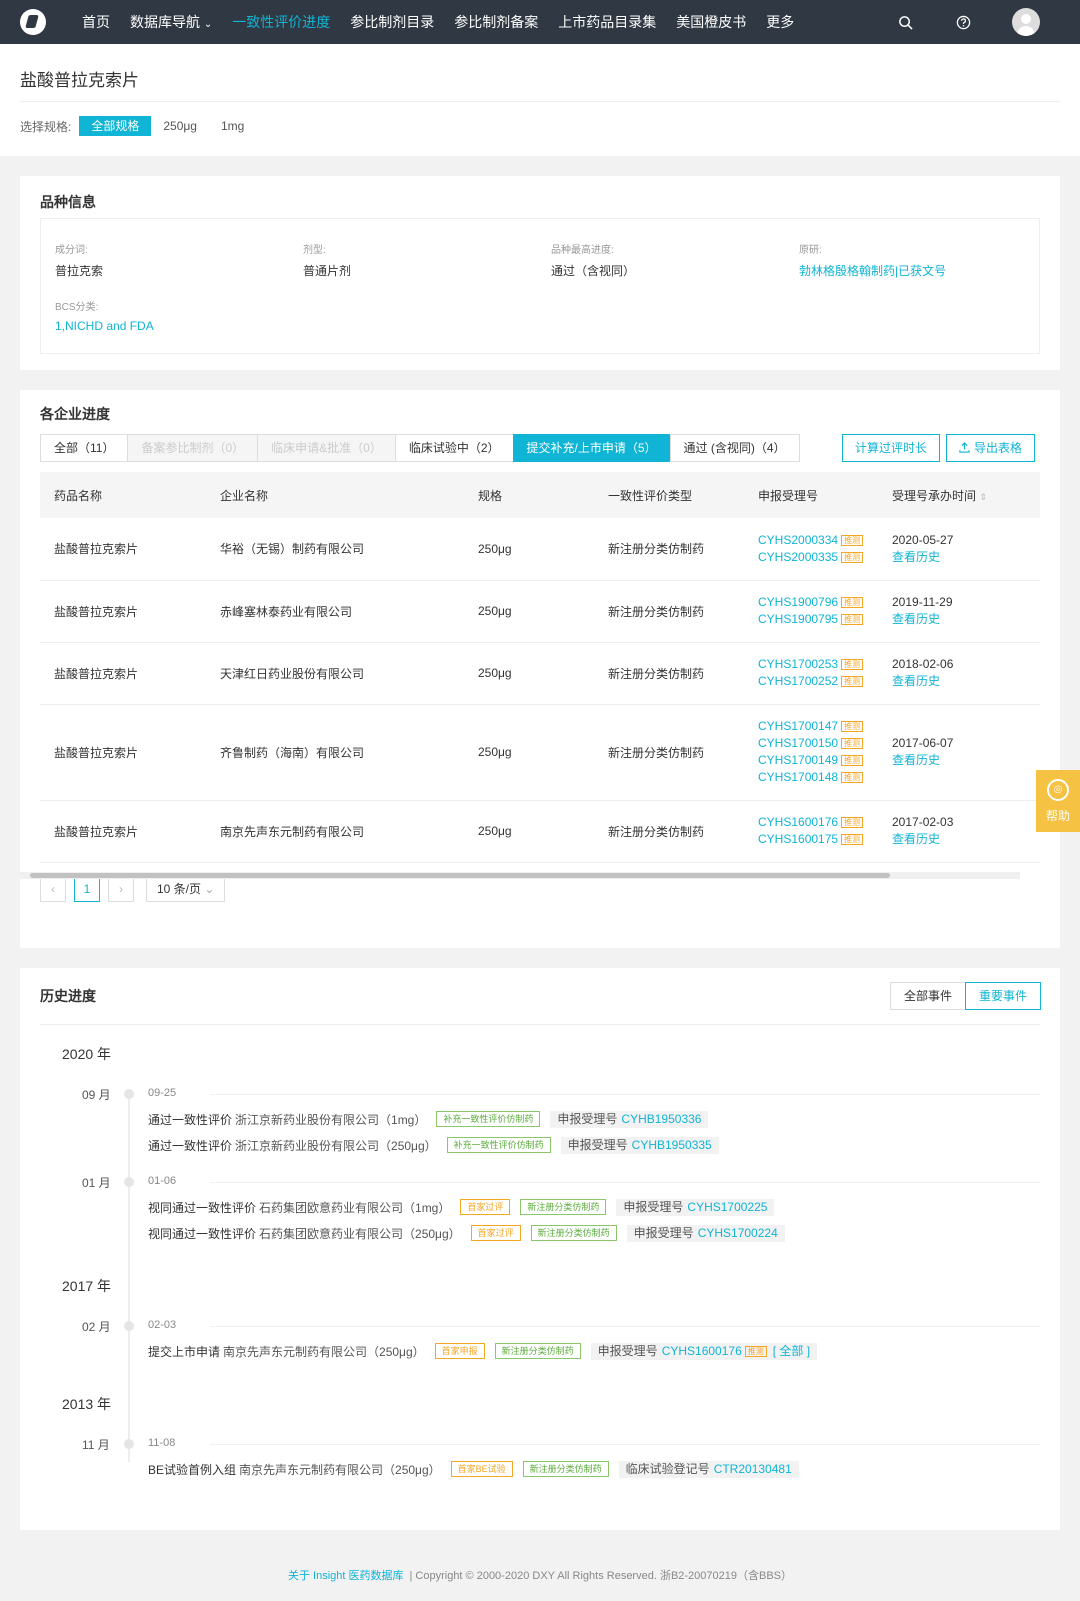 The image size is (1080, 1601). I want to click on app-number-link: CYHS1700149, so click(798, 760).